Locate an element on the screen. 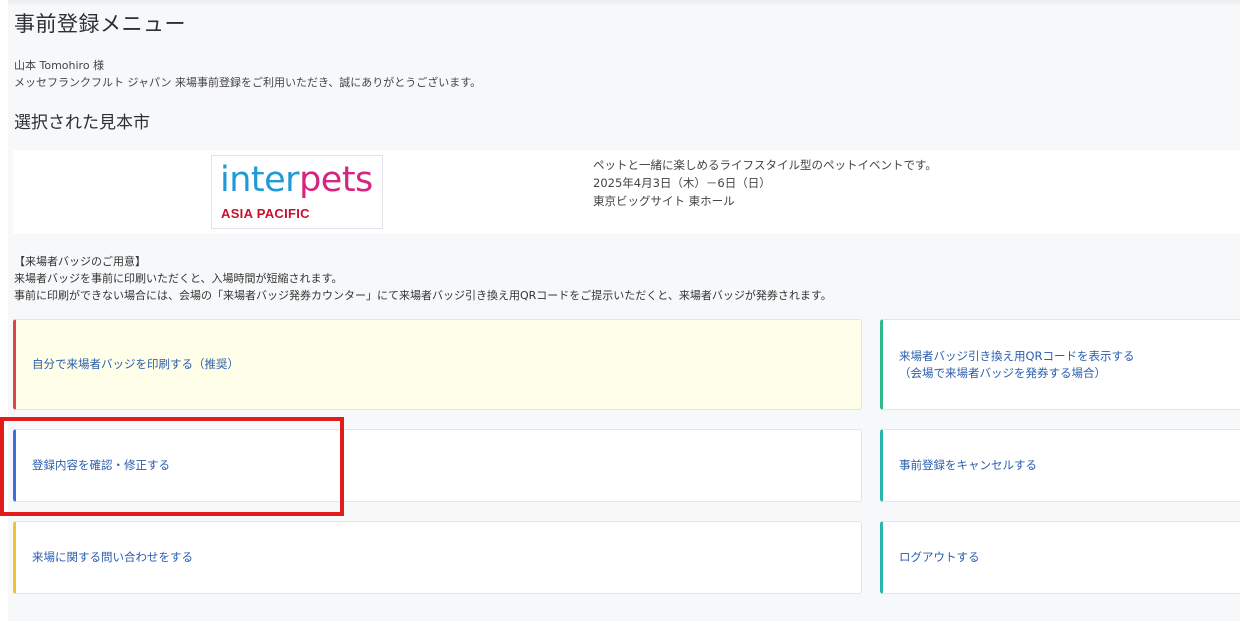  cancel-registration-button: 事前登録をキャンセルする is located at coordinates (1060, 465).